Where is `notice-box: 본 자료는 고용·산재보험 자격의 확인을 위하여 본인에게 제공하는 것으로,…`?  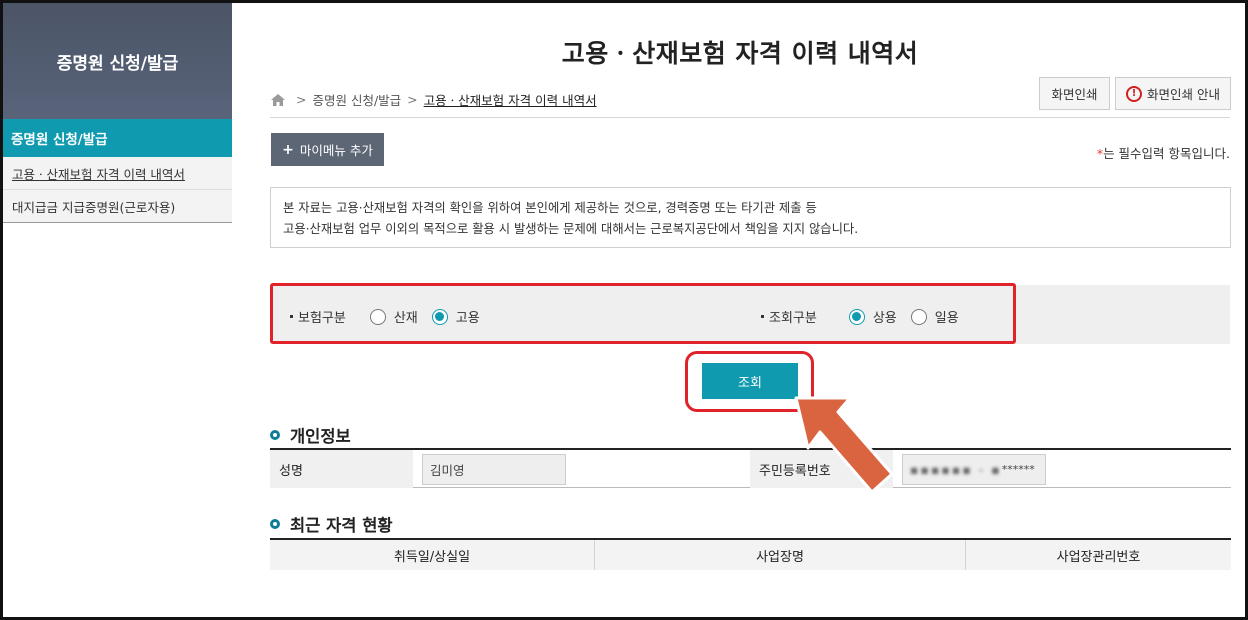
notice-box: 본 자료는 고용·산재보험 자격의 확인을 위하여 본인에게 제공하는 것으로,… is located at coordinates (750, 217).